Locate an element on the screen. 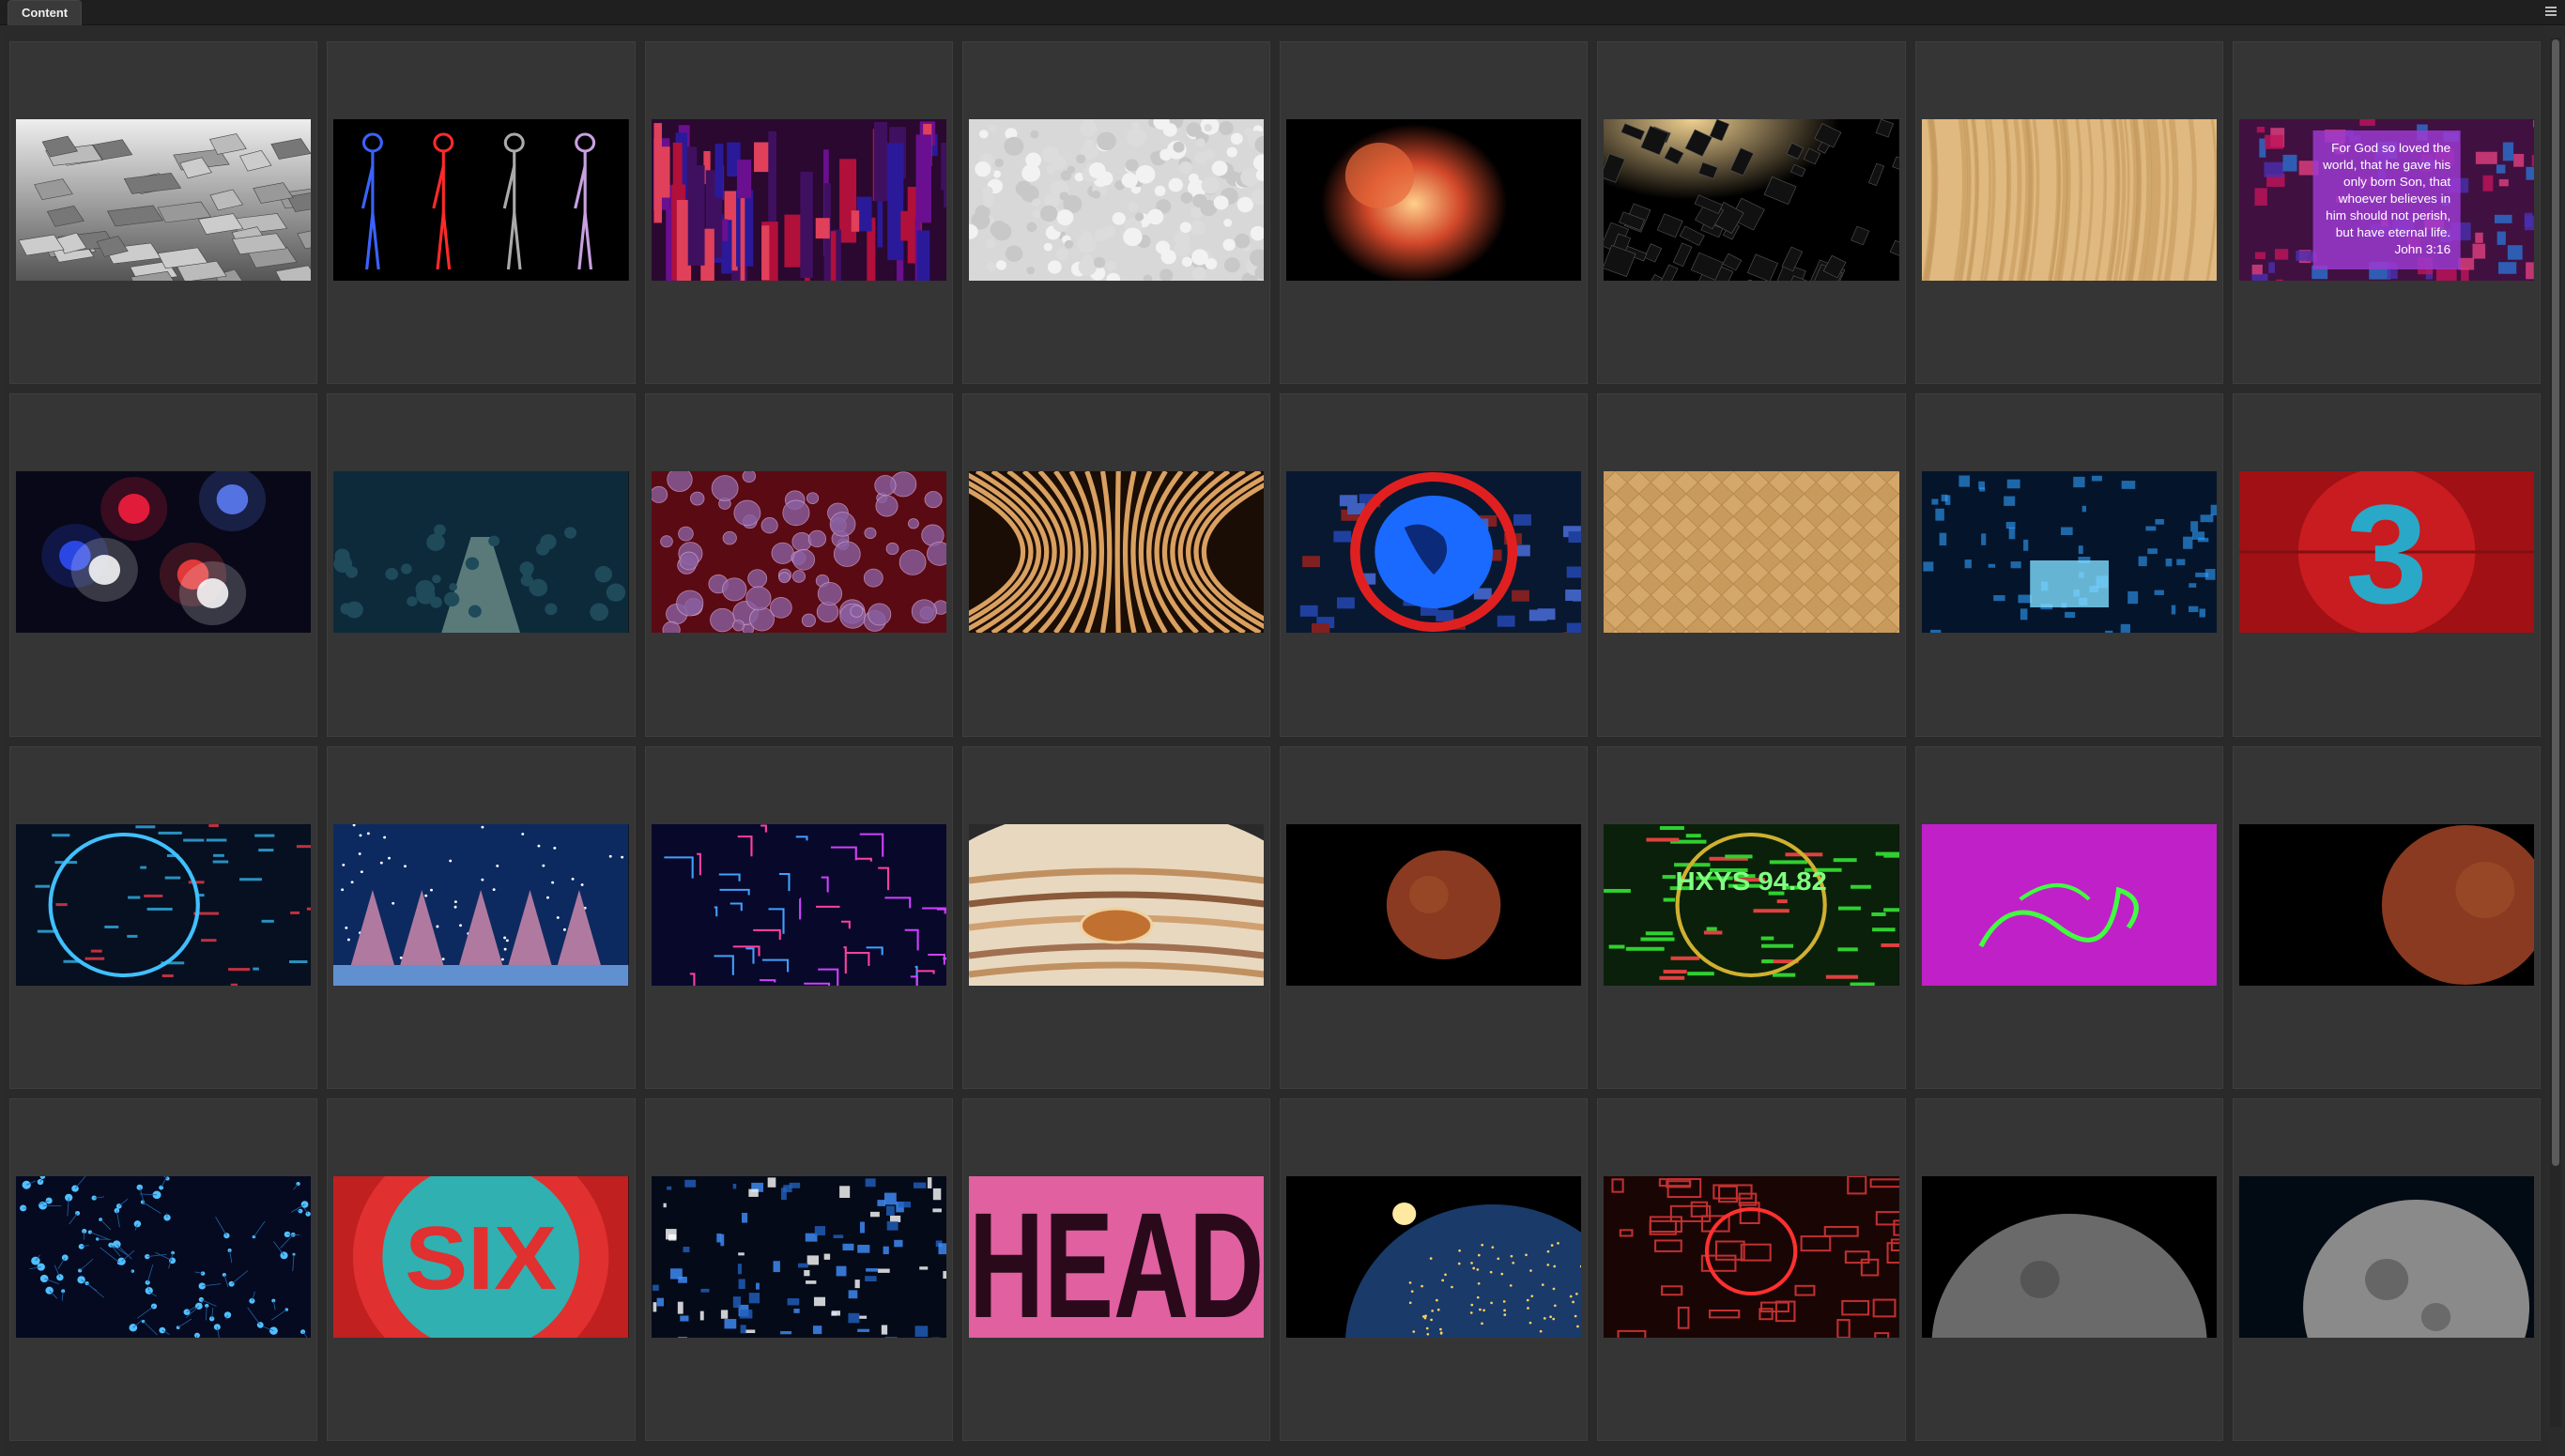 This screenshot has width=2565, height=1456. svg-text: him should not perish, is located at coordinates (2388, 215).